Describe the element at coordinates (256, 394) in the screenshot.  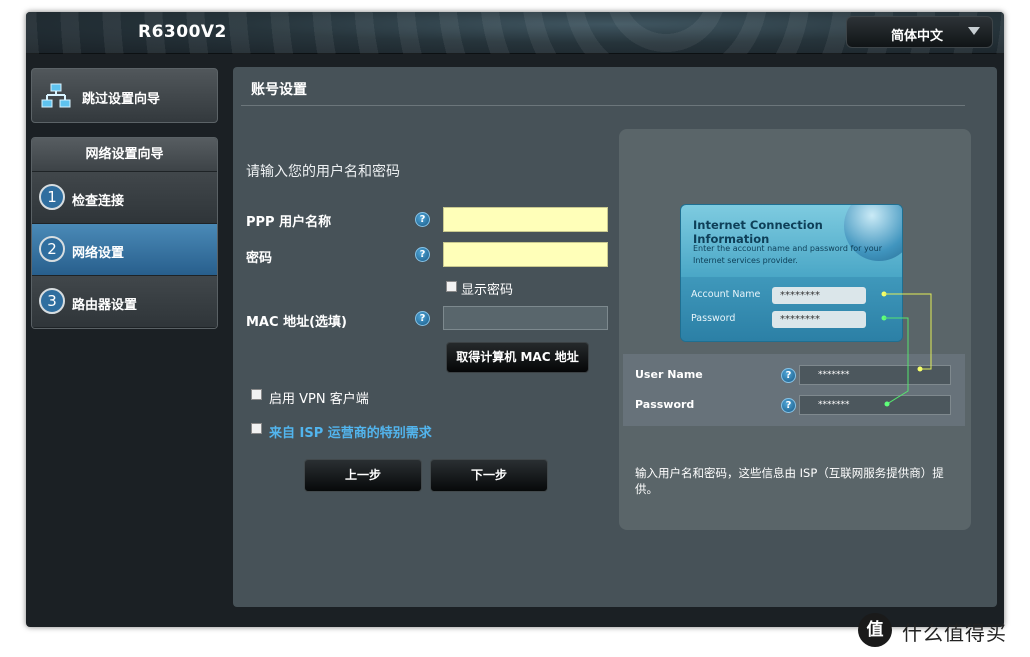
I see `vpn-client-checkbox` at that location.